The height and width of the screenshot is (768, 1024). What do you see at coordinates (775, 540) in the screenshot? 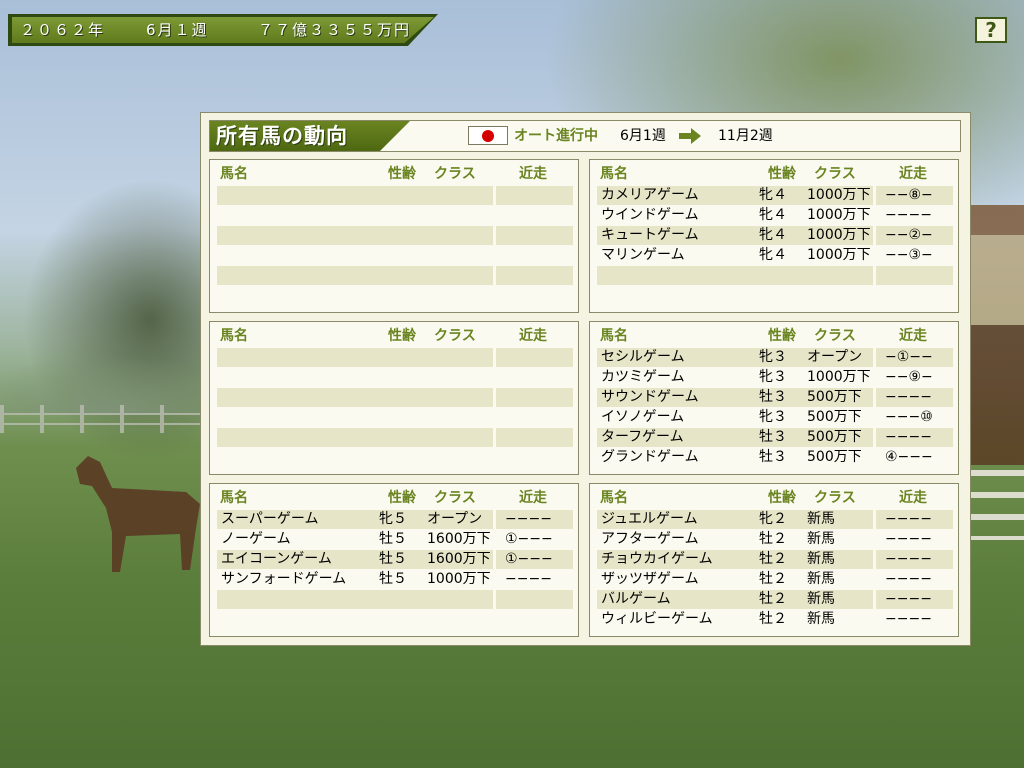
I see `horse-row: アフターゲーム 牡２ 新馬 −−−−` at bounding box center [775, 540].